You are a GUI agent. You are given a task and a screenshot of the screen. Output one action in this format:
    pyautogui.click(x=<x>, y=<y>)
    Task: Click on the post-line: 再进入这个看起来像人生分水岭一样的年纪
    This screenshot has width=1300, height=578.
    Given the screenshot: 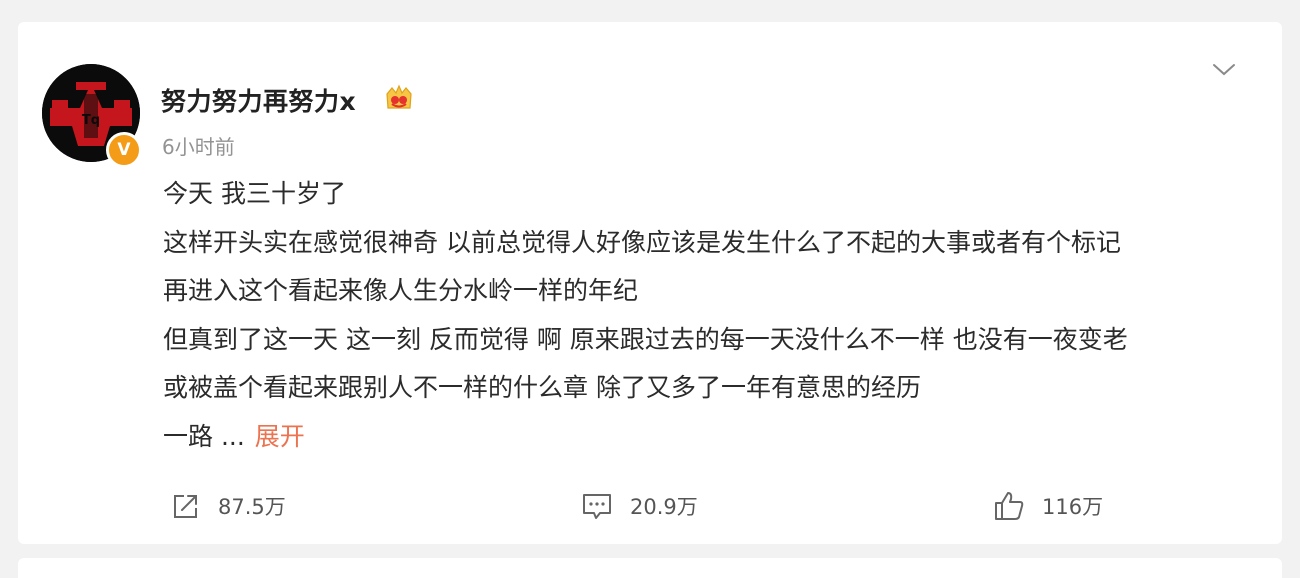 What is the action you would take?
    pyautogui.click(x=401, y=290)
    